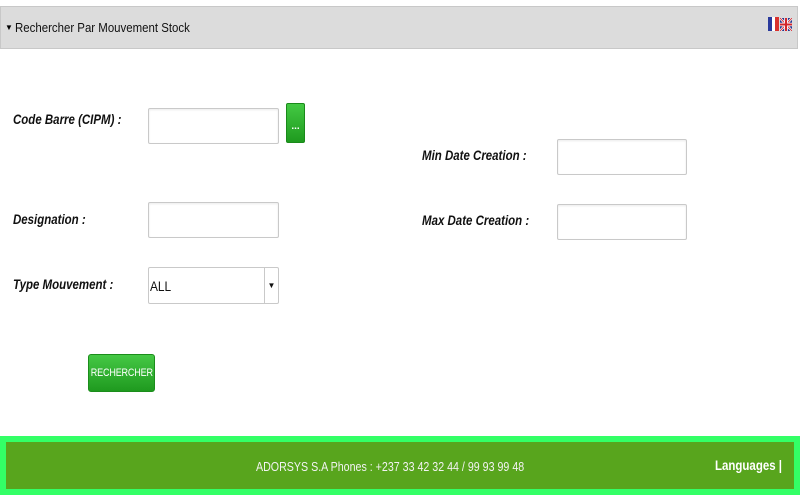 The image size is (800, 500). Describe the element at coordinates (9, 27) in the screenshot. I see `triangle-down-icon: ▼` at that location.